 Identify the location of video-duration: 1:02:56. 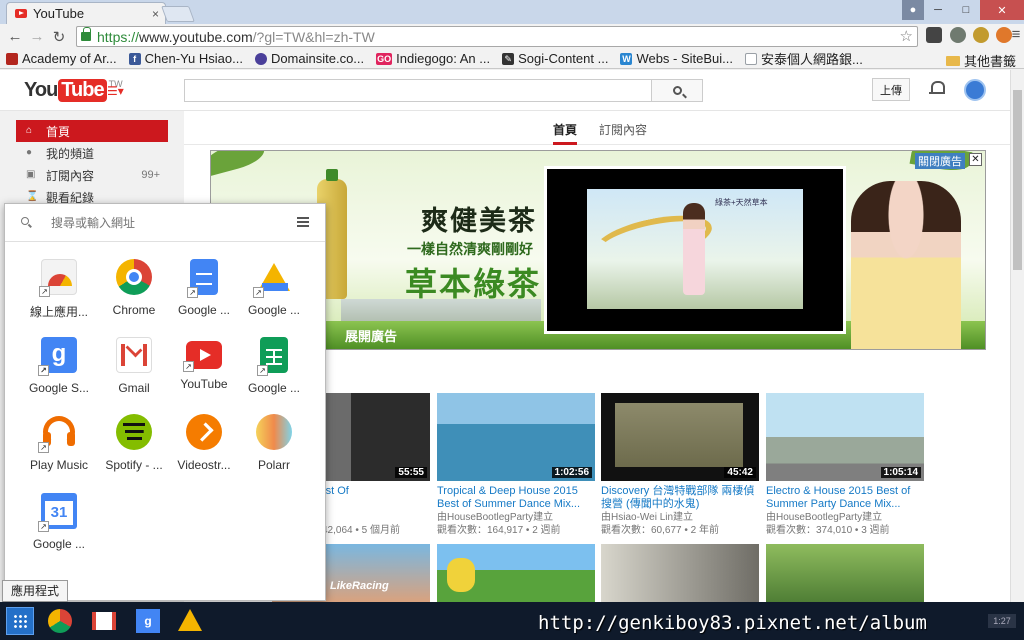
(571, 472).